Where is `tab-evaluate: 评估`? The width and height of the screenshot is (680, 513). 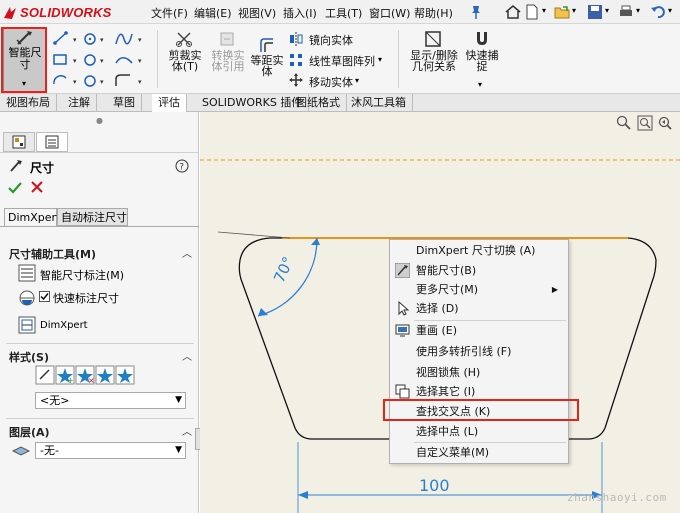 tab-evaluate: 评估 is located at coordinates (169, 103).